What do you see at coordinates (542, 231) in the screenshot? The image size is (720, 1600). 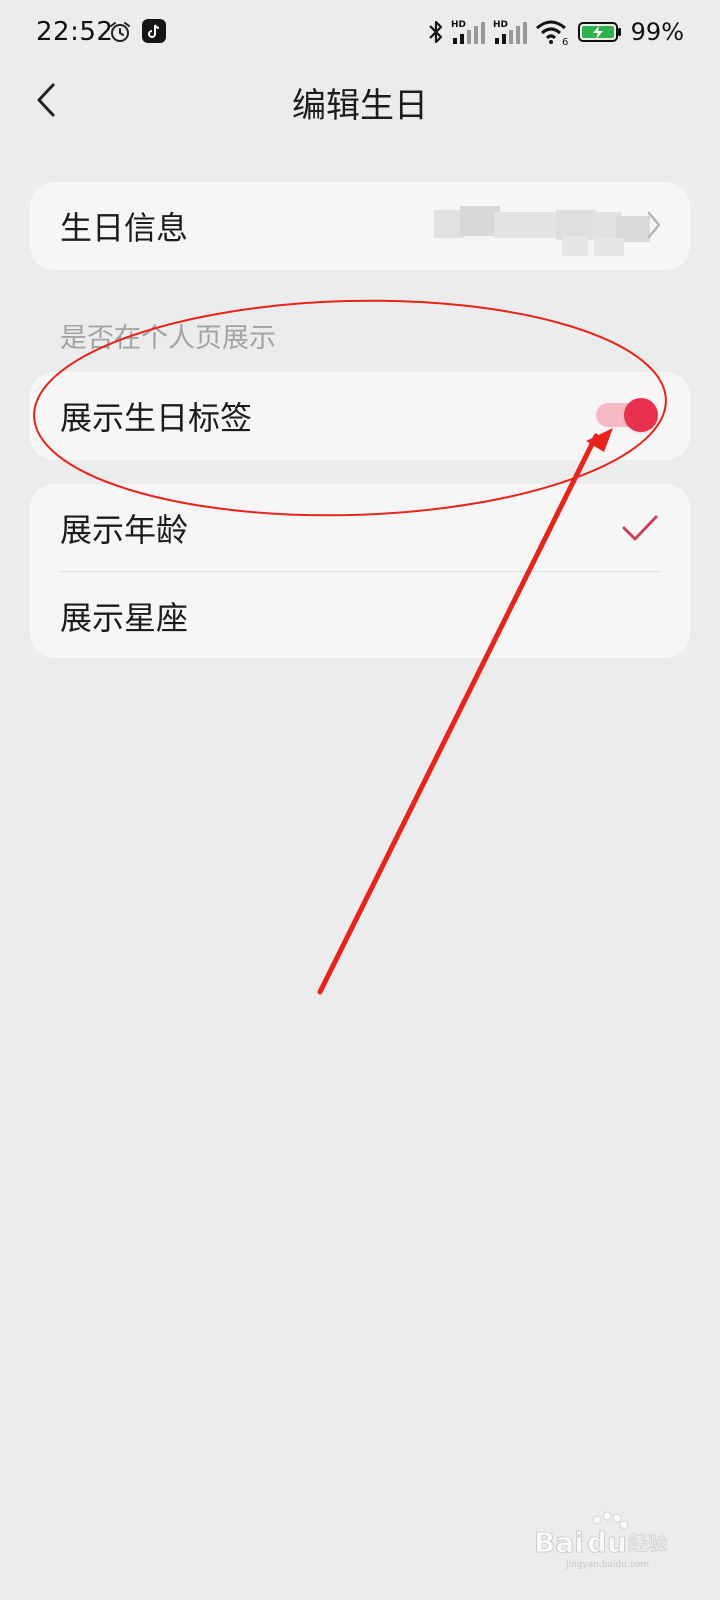 I see `birthday-value-blurred` at bounding box center [542, 231].